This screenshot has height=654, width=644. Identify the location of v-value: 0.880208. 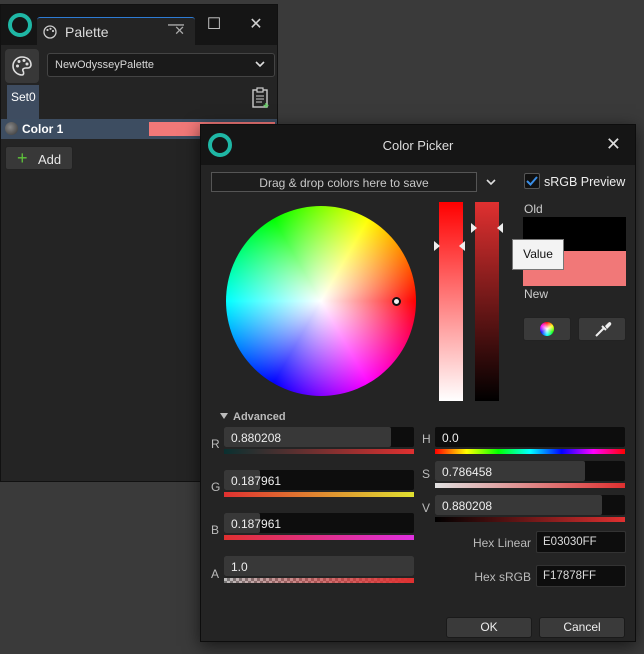
(467, 506).